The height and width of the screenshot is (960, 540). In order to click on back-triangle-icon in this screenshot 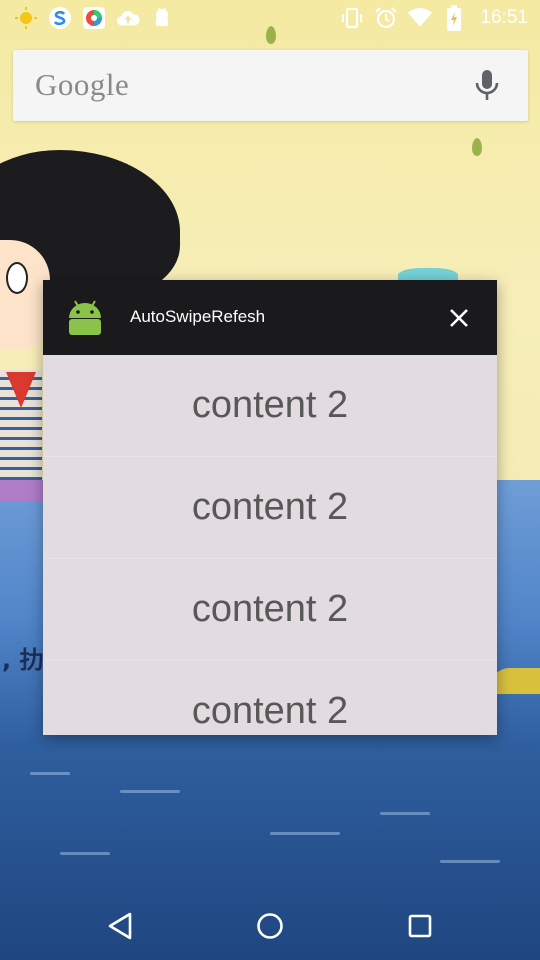, I will do `click(120, 926)`.